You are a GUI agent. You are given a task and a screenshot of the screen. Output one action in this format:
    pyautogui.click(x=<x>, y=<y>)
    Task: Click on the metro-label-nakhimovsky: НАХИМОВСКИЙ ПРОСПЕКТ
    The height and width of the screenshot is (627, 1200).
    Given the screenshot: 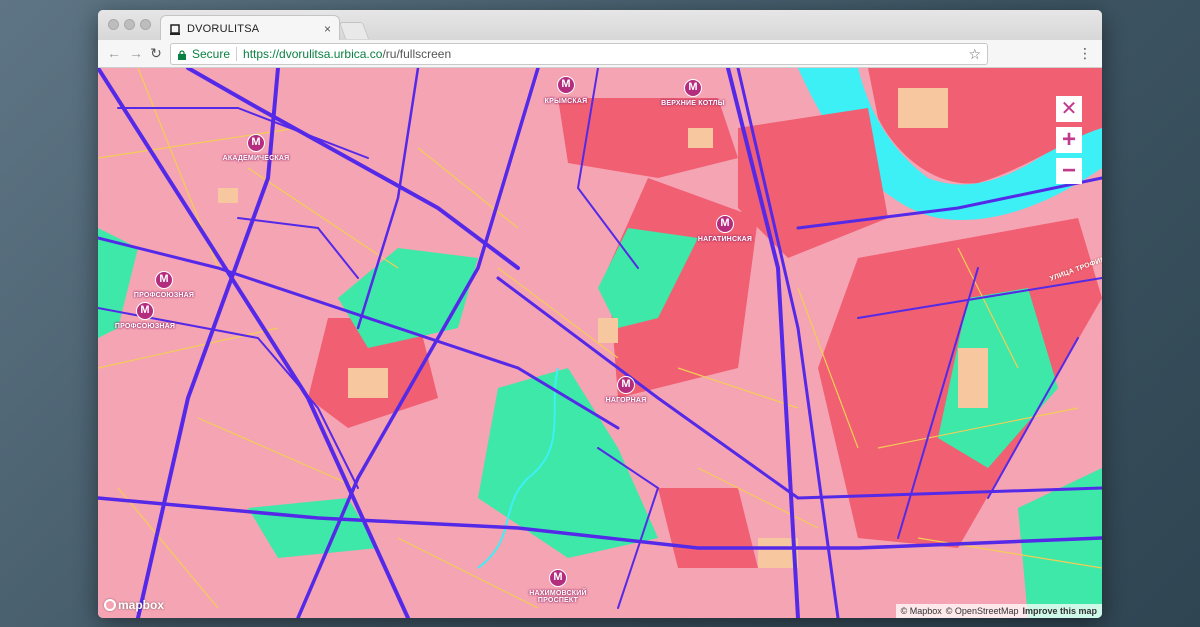 What is the action you would take?
    pyautogui.click(x=558, y=597)
    